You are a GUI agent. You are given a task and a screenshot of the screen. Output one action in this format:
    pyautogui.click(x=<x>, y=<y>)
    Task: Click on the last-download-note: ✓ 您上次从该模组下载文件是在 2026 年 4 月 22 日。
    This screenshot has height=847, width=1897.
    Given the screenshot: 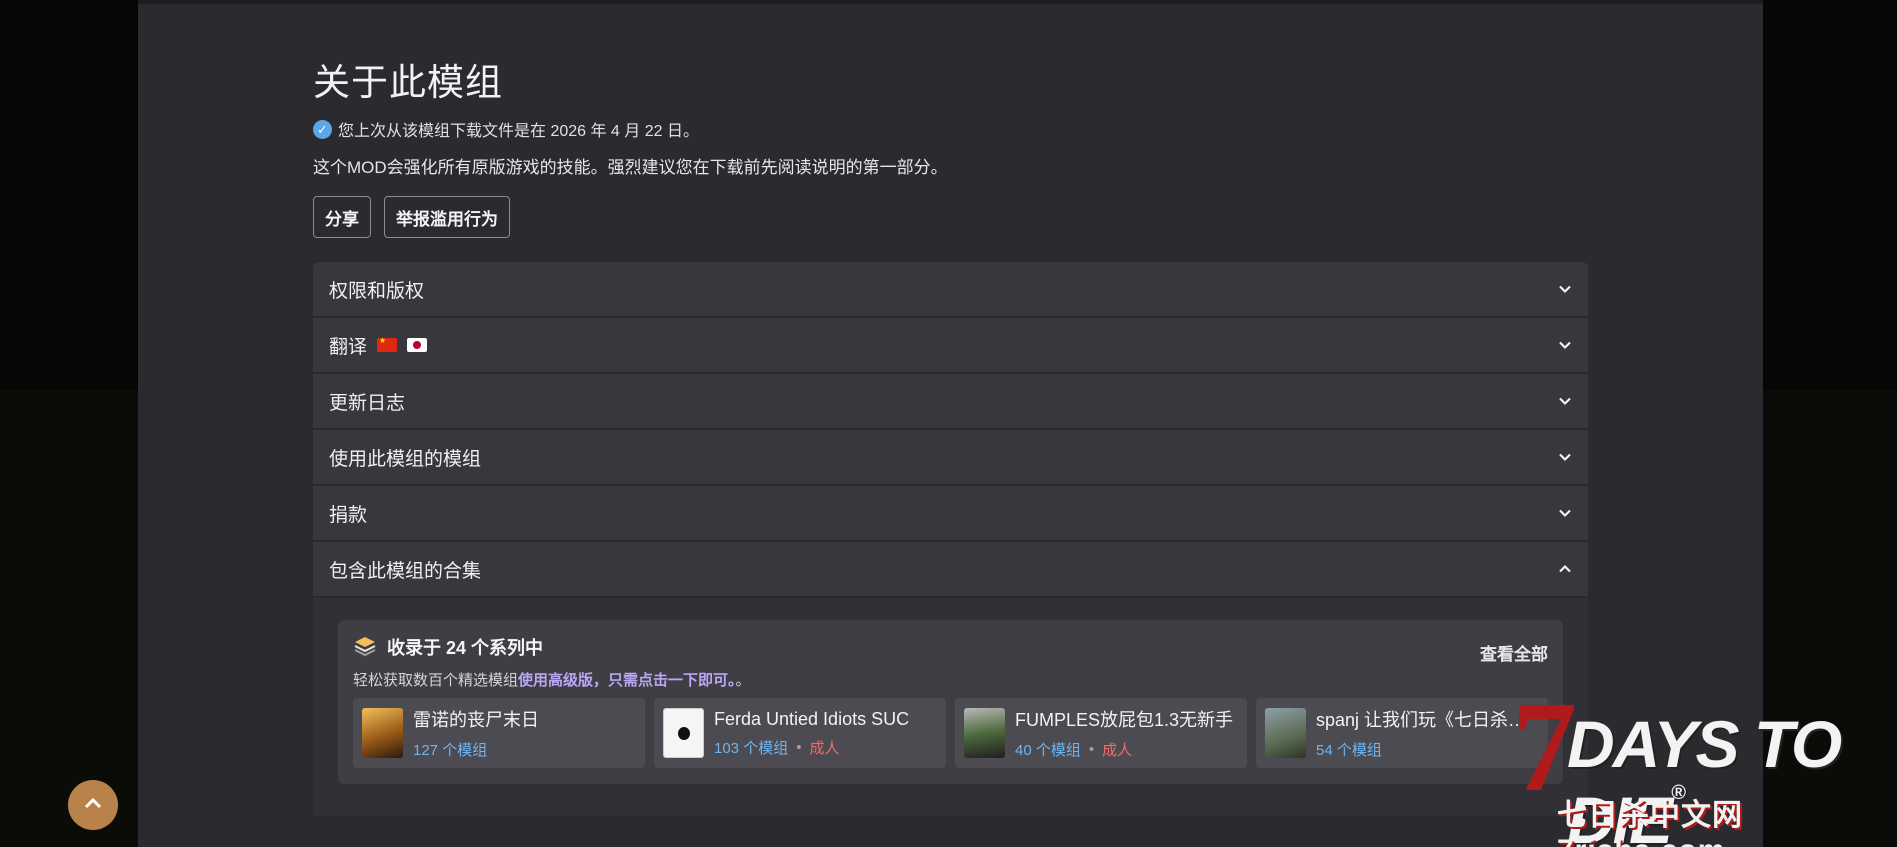 What is the action you would take?
    pyautogui.click(x=506, y=129)
    